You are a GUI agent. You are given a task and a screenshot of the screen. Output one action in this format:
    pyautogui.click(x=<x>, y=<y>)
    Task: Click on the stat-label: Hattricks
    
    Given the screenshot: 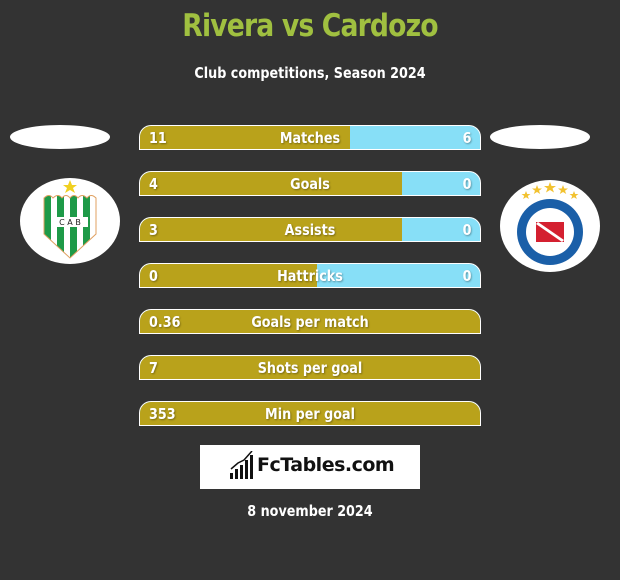 What is the action you would take?
    pyautogui.click(x=310, y=276)
    